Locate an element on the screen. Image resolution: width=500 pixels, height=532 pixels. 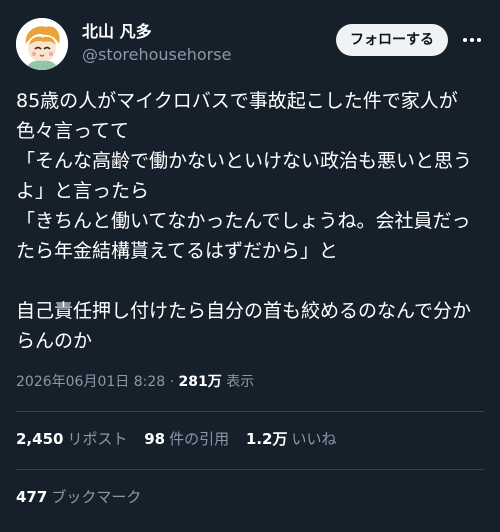
like-stat: 1.2万 いいね is located at coordinates (291, 439).